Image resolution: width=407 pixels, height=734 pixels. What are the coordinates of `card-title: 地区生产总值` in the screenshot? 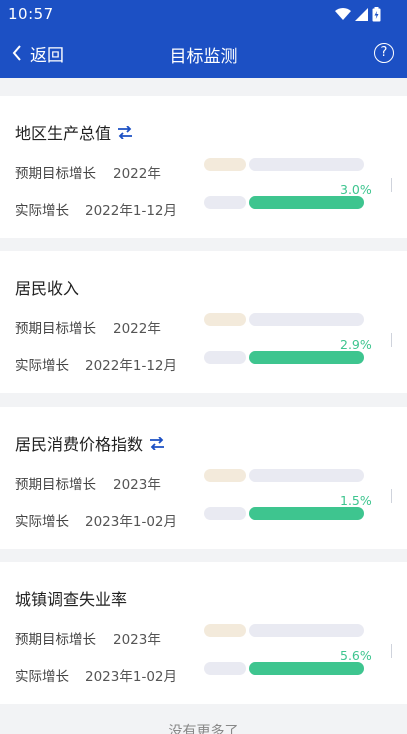 It's located at (74, 132).